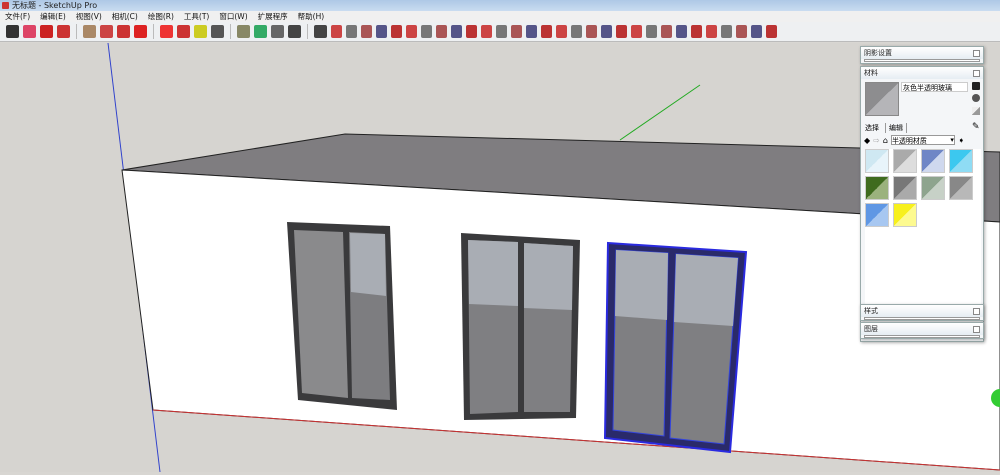  What do you see at coordinates (5, 5) in the screenshot?
I see `sketchup-icon` at bounding box center [5, 5].